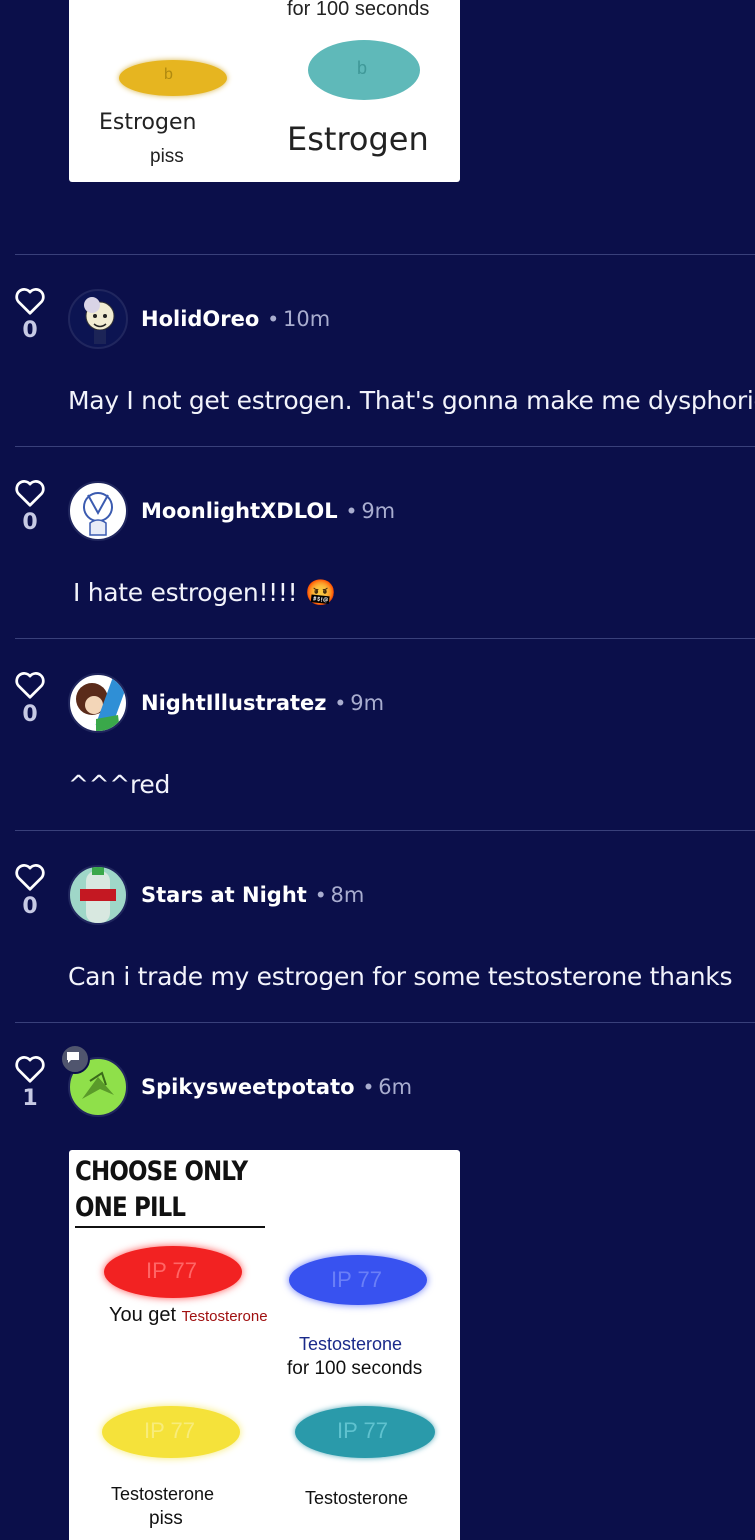  I want to click on yellow-pill-label: Testosterone, so click(163, 1494).